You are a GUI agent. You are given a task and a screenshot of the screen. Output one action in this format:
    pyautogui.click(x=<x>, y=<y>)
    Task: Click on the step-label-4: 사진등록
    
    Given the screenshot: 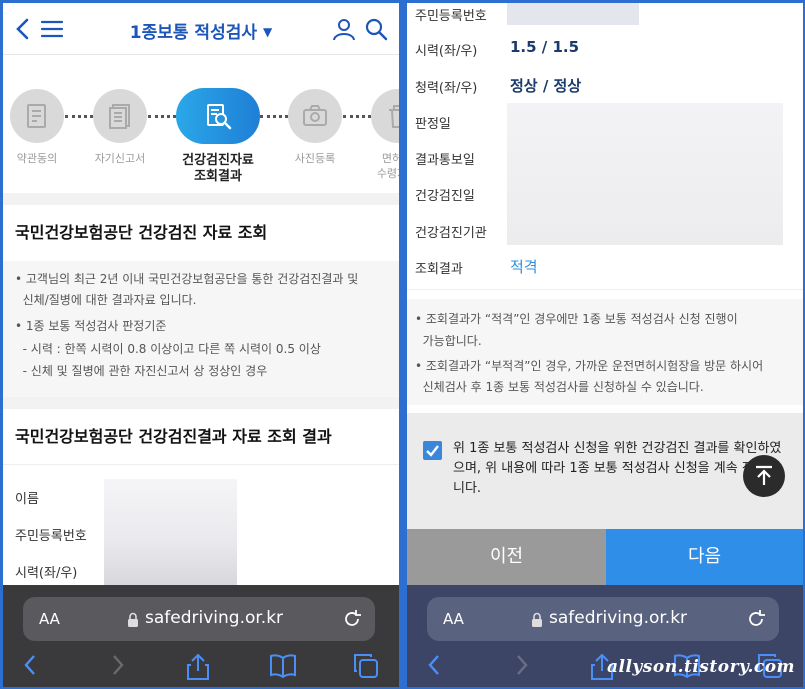 What is the action you would take?
    pyautogui.click(x=315, y=158)
    